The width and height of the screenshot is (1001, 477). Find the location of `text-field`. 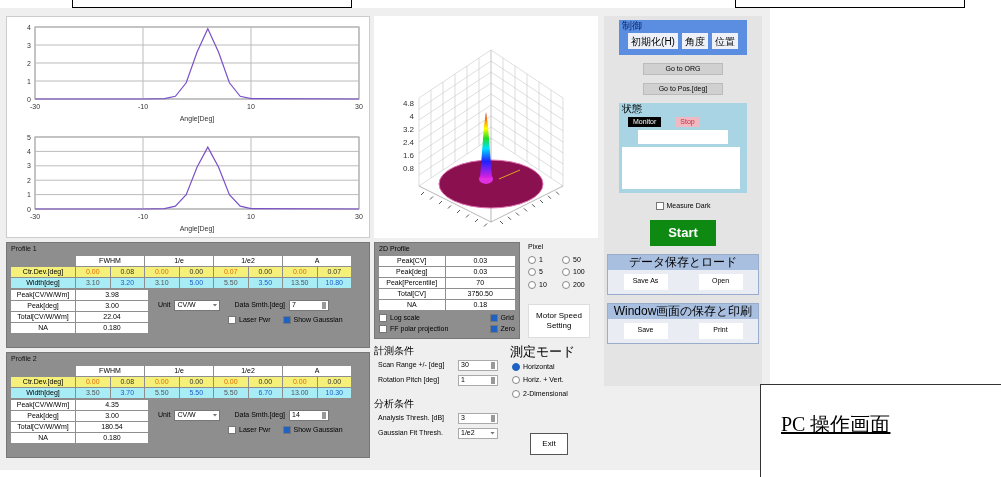

text-field is located at coordinates (683, 137).